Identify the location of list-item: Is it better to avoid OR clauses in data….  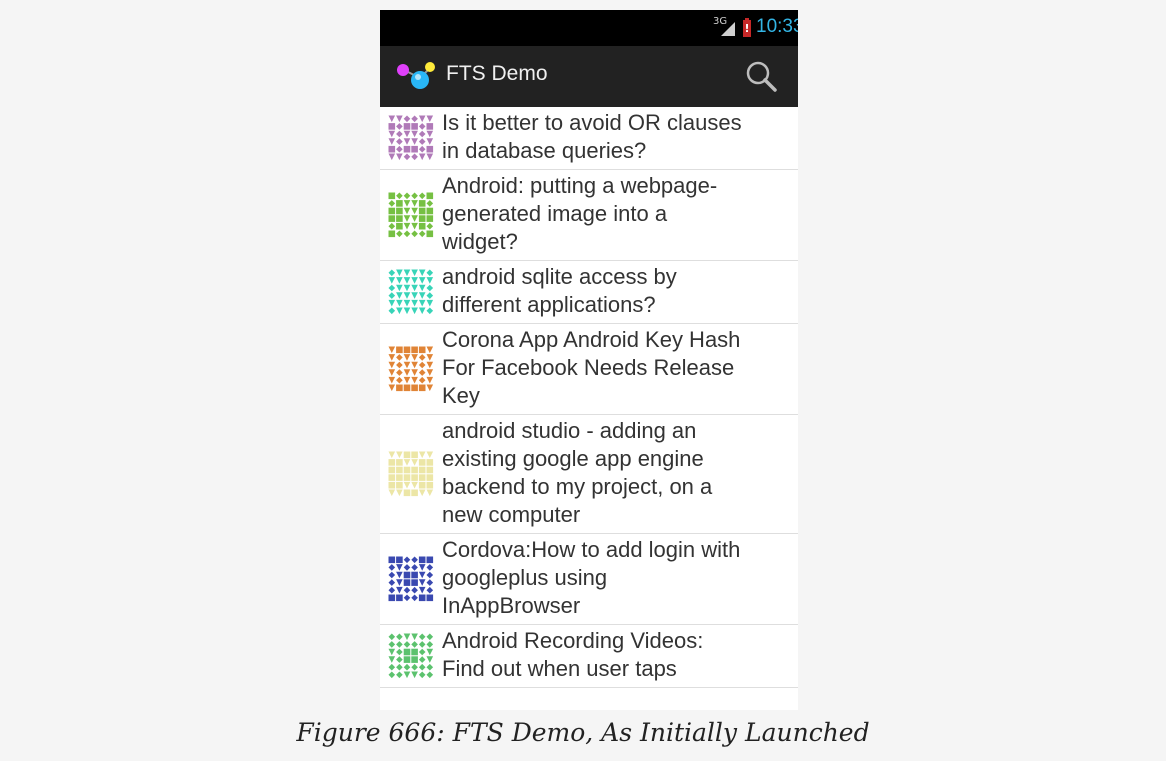
(589, 138).